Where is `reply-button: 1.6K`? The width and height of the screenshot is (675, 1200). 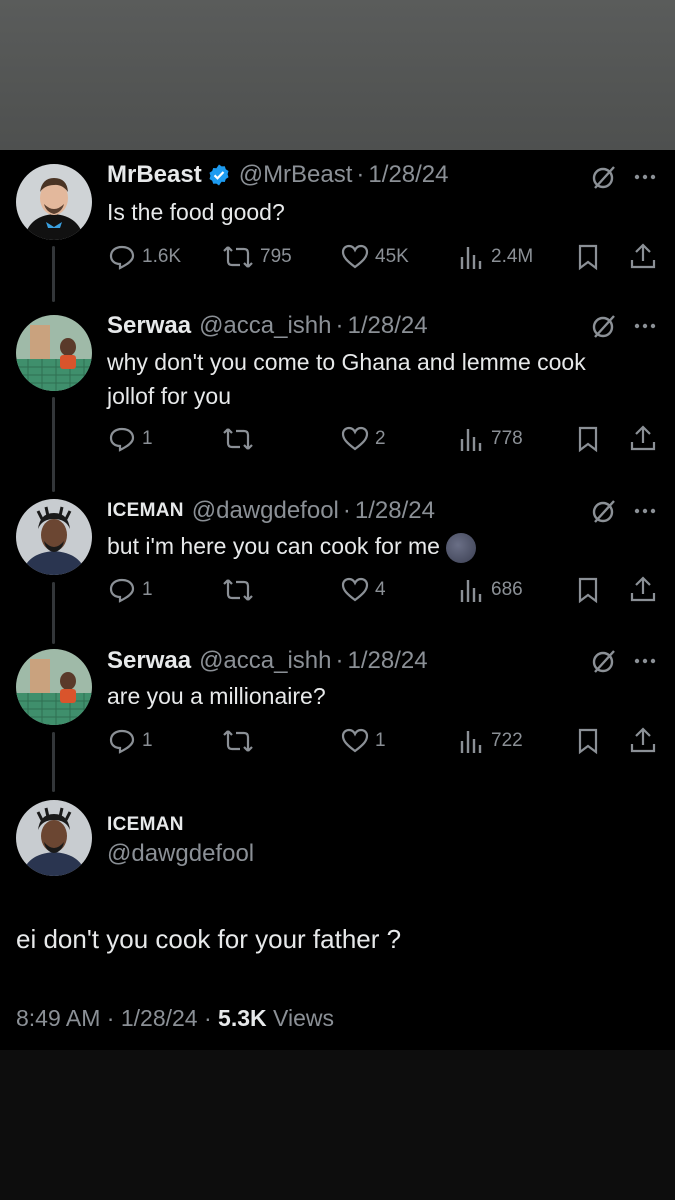
reply-button: 1.6K is located at coordinates (144, 257).